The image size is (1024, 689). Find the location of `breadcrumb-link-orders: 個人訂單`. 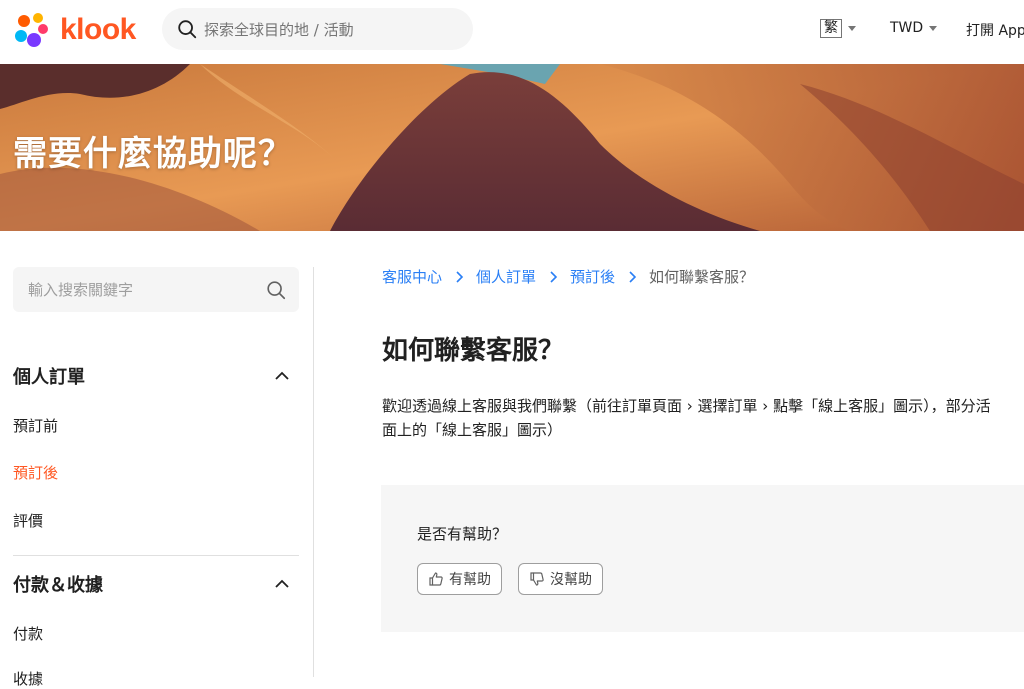

breadcrumb-link-orders: 個人訂單 is located at coordinates (506, 276).